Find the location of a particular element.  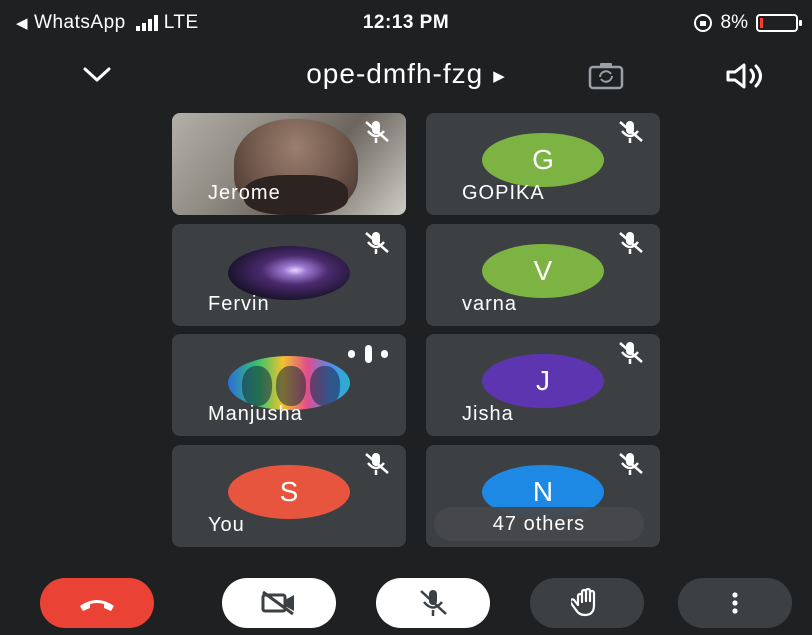

battery-level is located at coordinates (761, 23).